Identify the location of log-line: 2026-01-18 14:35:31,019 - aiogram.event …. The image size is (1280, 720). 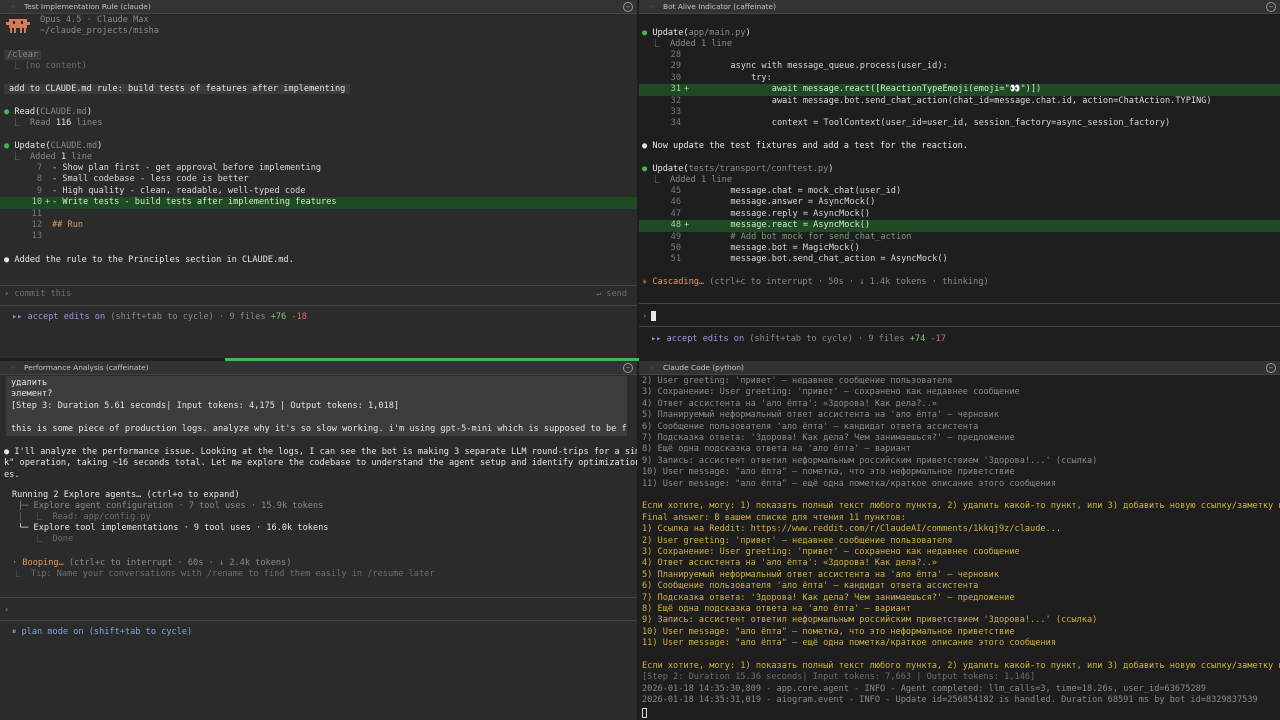
(950, 700).